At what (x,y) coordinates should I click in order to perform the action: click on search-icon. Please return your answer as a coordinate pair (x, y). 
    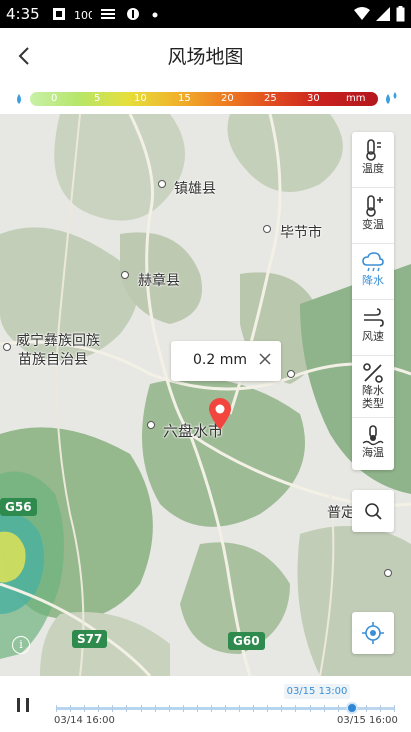
    Looking at the image, I should click on (373, 511).